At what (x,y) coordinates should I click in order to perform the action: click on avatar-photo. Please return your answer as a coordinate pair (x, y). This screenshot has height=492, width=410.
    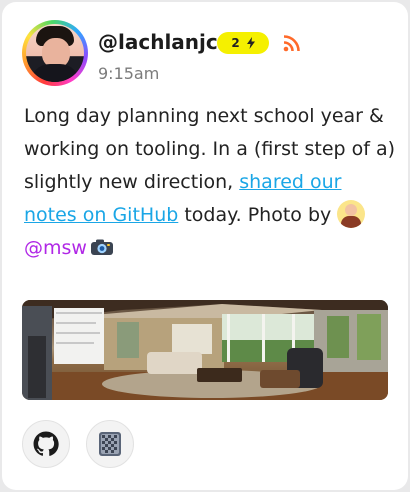
    Looking at the image, I should click on (55, 53).